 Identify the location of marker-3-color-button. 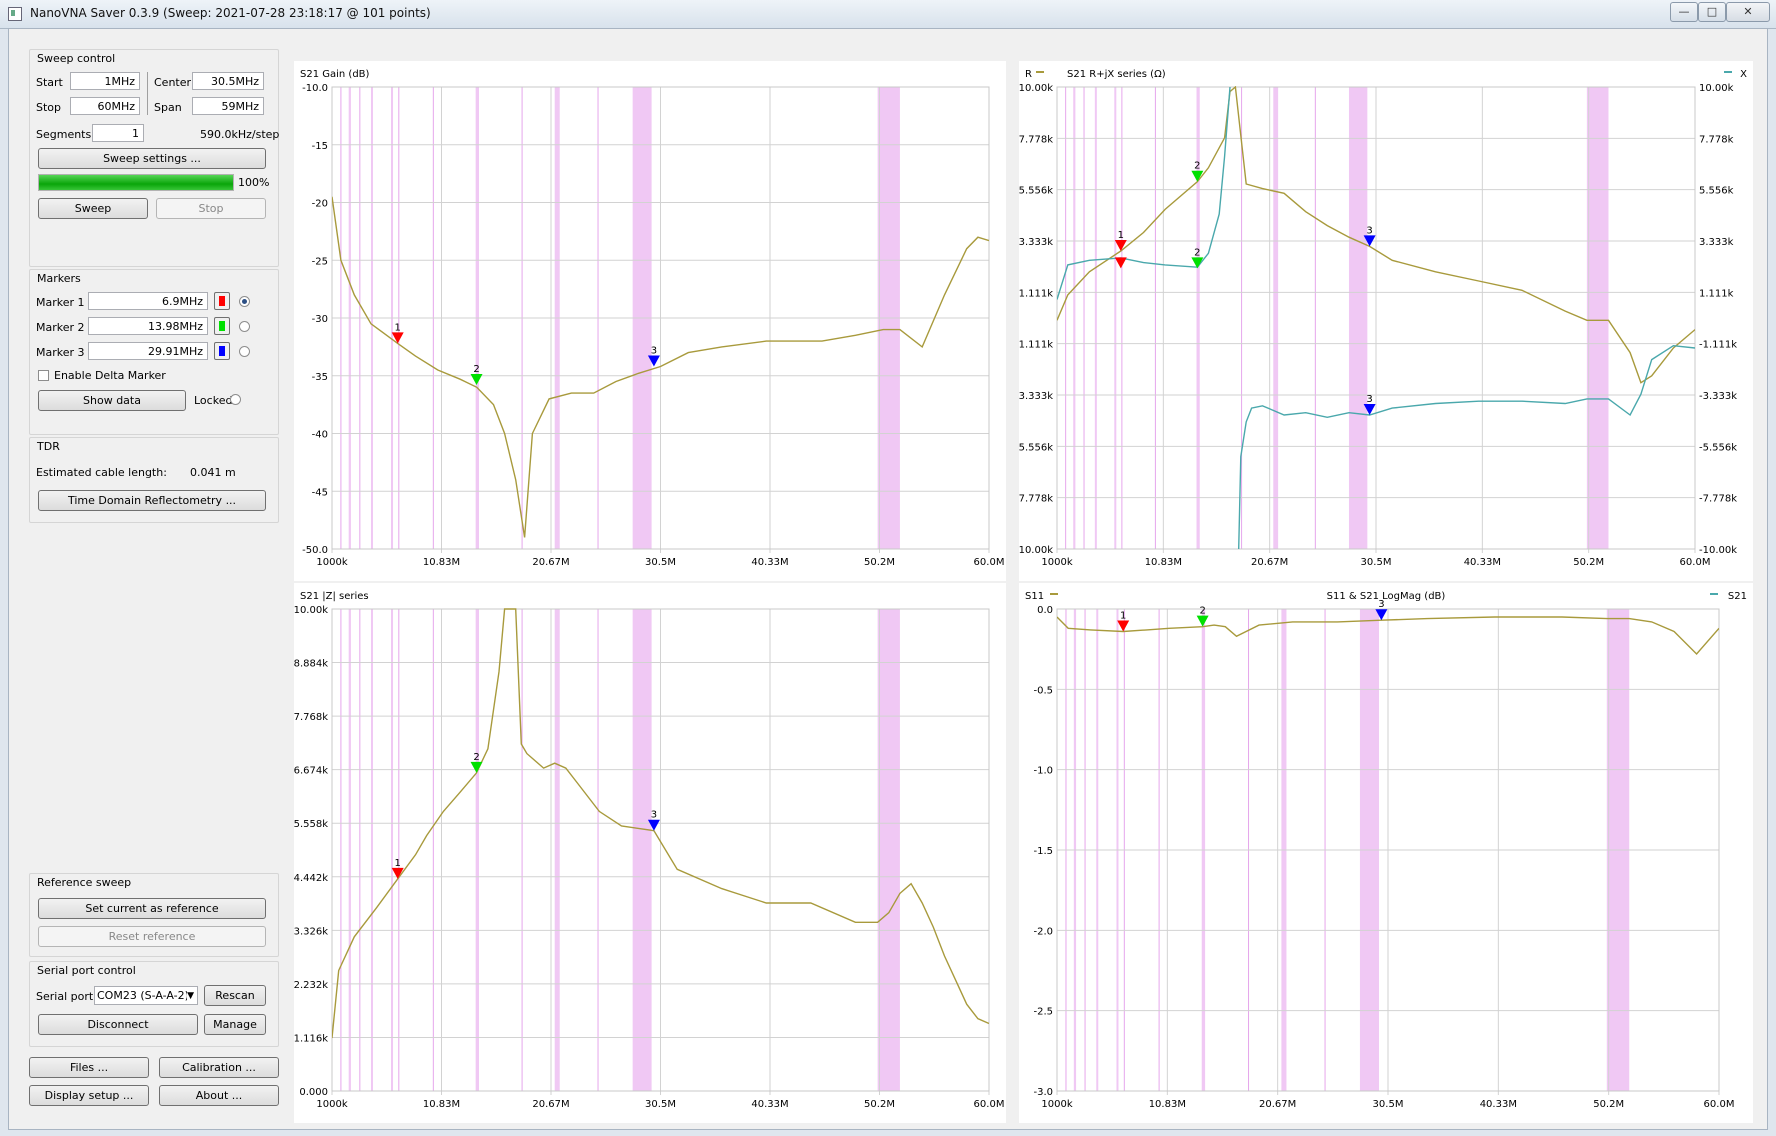
(222, 351).